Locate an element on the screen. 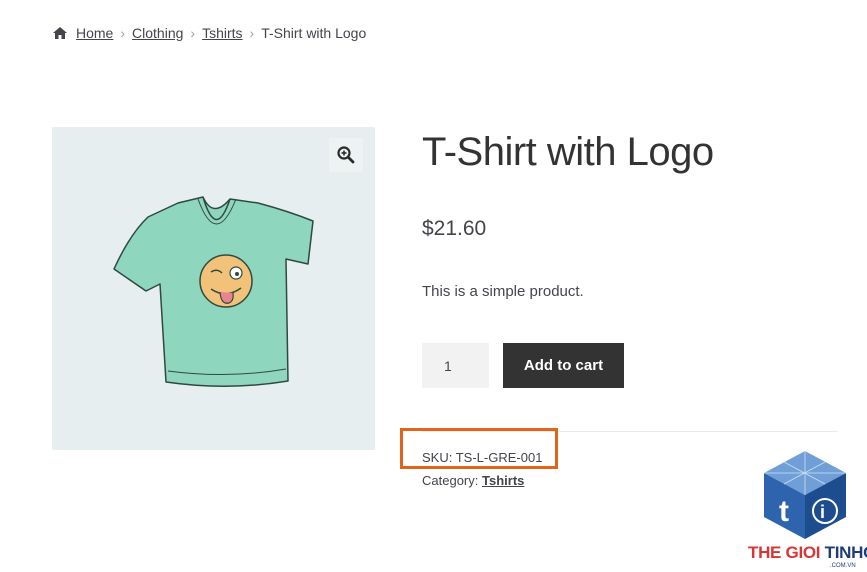 This screenshot has height=572, width=867. category-link: Tshirts is located at coordinates (503, 480).